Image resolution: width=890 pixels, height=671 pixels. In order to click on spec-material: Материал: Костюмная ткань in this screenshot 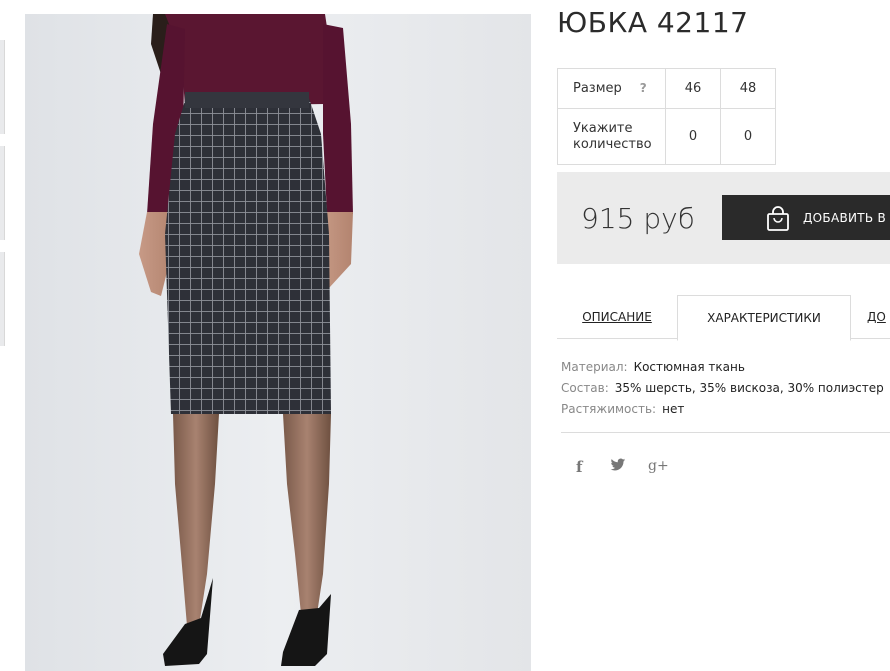, I will do `click(722, 367)`.